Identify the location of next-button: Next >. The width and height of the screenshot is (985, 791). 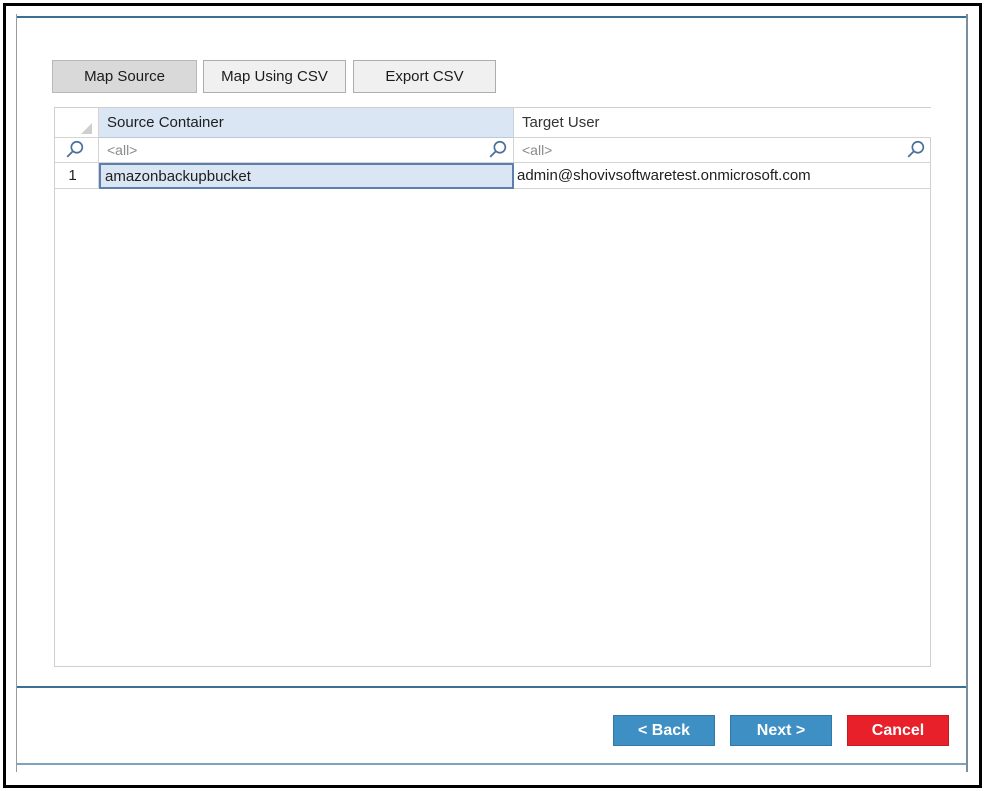
(781, 730).